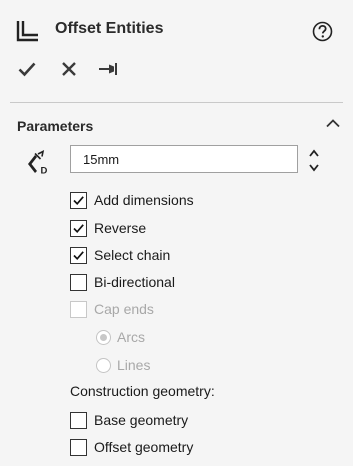 Image resolution: width=353 pixels, height=466 pixels. Describe the element at coordinates (55, 126) in the screenshot. I see `parameters-title: Parameters` at that location.